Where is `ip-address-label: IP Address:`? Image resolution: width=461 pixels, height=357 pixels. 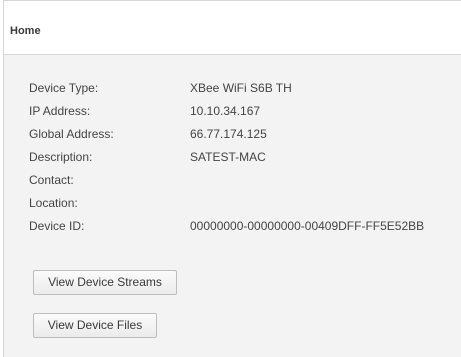 ip-address-label: IP Address: is located at coordinates (60, 110).